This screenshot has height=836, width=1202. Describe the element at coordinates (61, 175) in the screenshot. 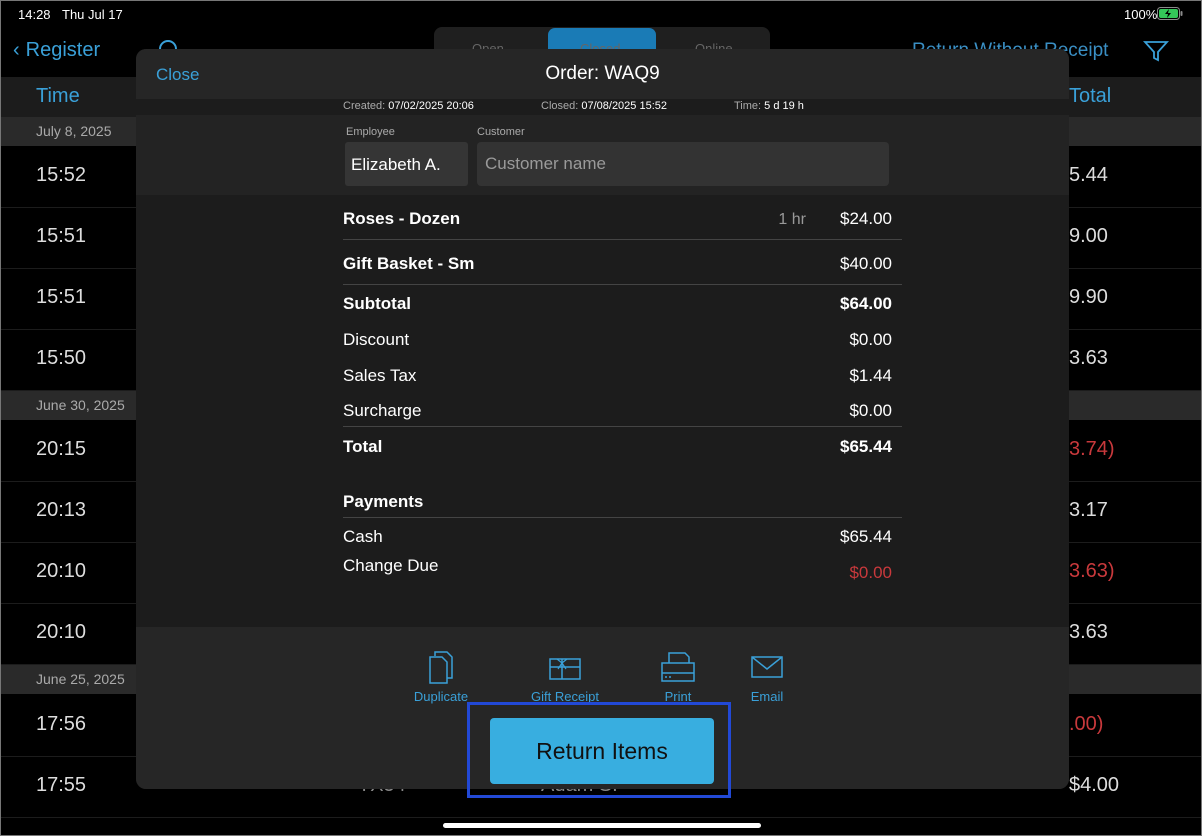

I see `row-time: 15:52` at that location.